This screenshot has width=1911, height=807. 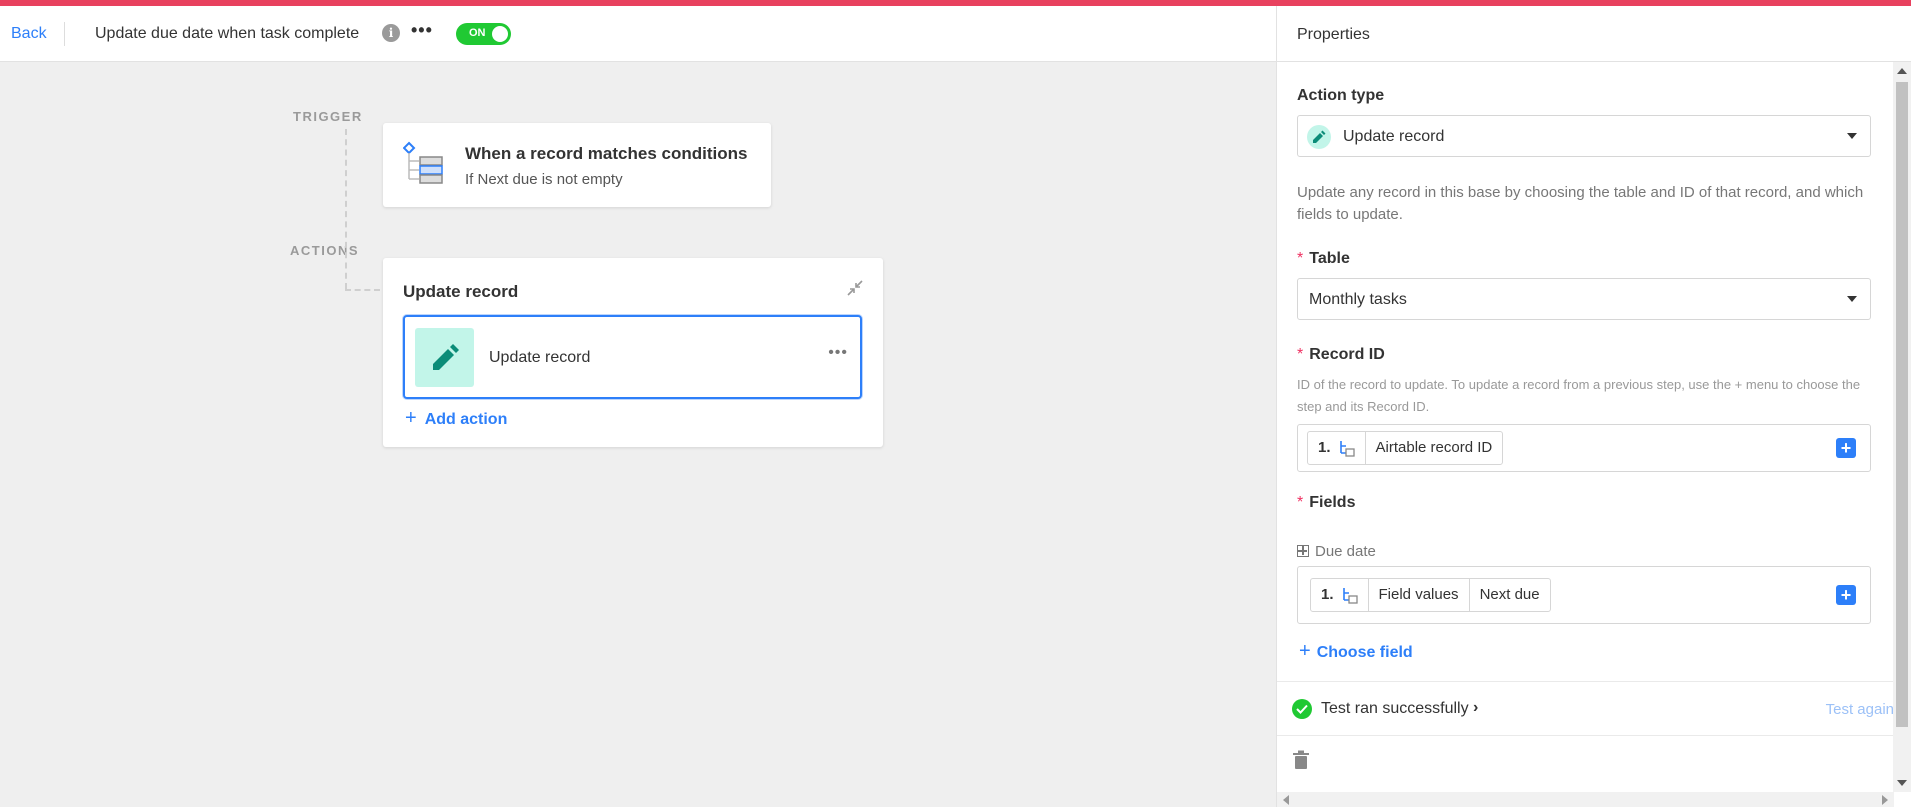 I want to click on token-path-next-due: Next due, so click(x=1509, y=594).